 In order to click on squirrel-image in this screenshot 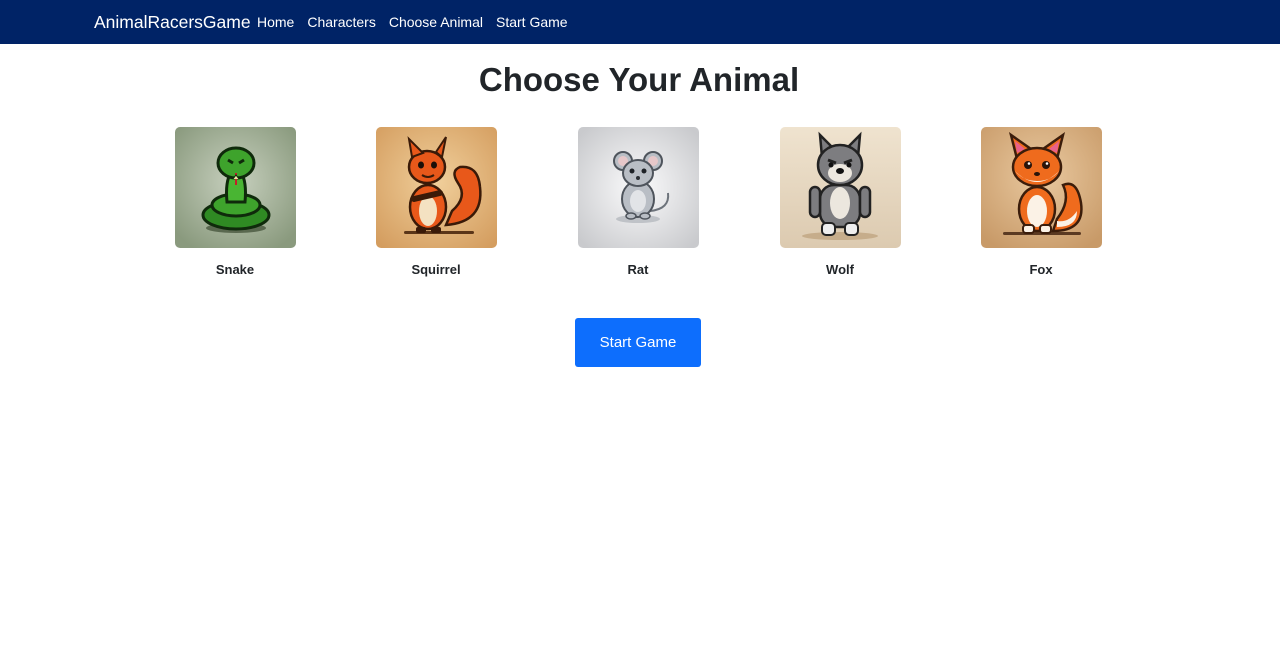, I will do `click(436, 187)`.